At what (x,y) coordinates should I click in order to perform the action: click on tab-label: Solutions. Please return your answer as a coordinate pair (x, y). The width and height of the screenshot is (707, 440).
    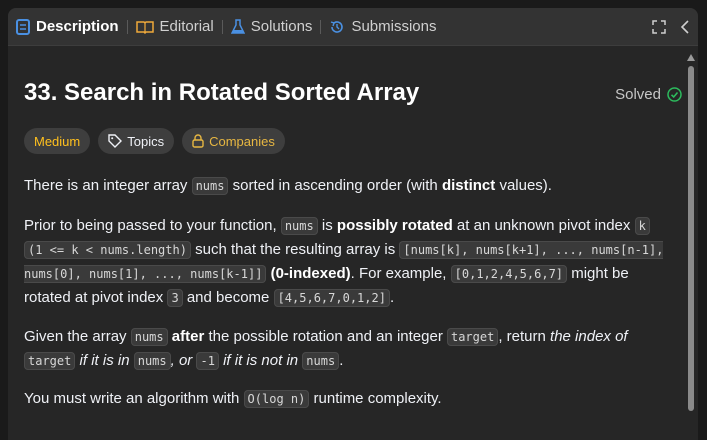
    Looking at the image, I should click on (281, 26).